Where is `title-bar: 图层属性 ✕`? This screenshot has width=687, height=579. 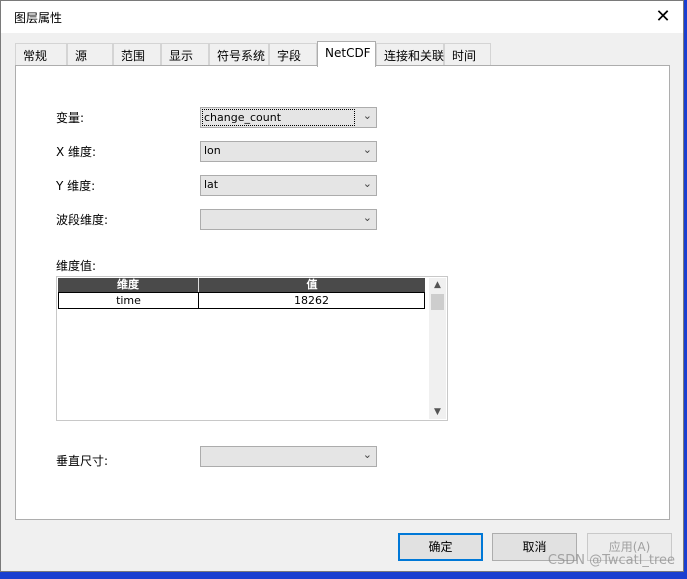
title-bar: 图层属性 ✕ is located at coordinates (342, 17).